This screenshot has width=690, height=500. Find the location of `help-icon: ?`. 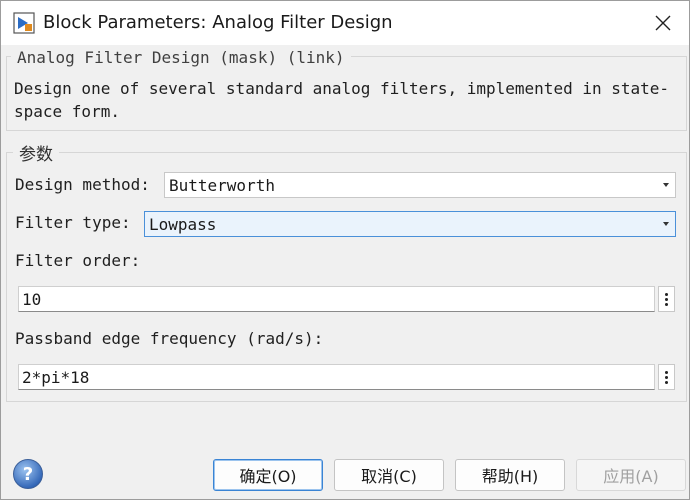

help-icon: ? is located at coordinates (28, 474).